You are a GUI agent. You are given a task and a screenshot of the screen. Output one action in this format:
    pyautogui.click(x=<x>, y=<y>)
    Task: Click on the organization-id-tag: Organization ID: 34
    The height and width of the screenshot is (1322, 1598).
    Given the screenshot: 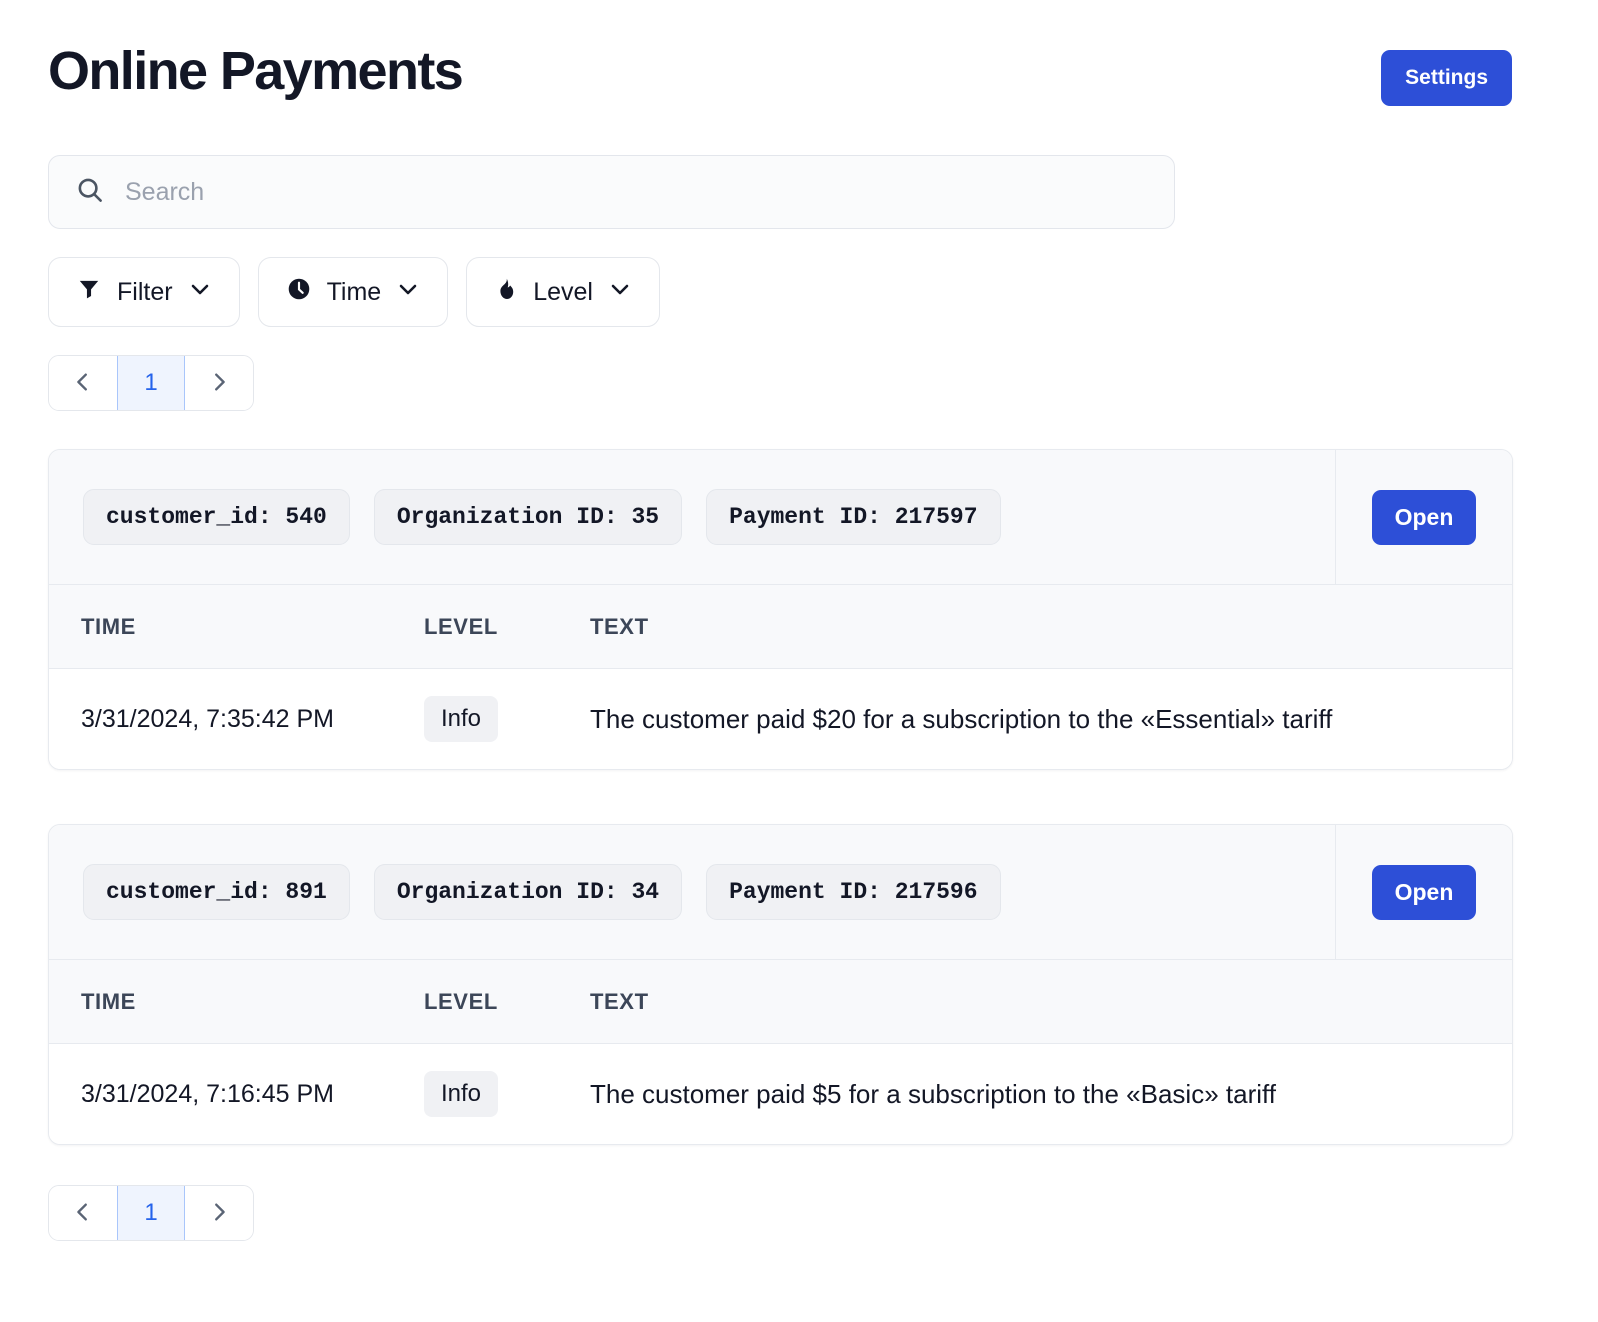 What is the action you would take?
    pyautogui.click(x=528, y=892)
    